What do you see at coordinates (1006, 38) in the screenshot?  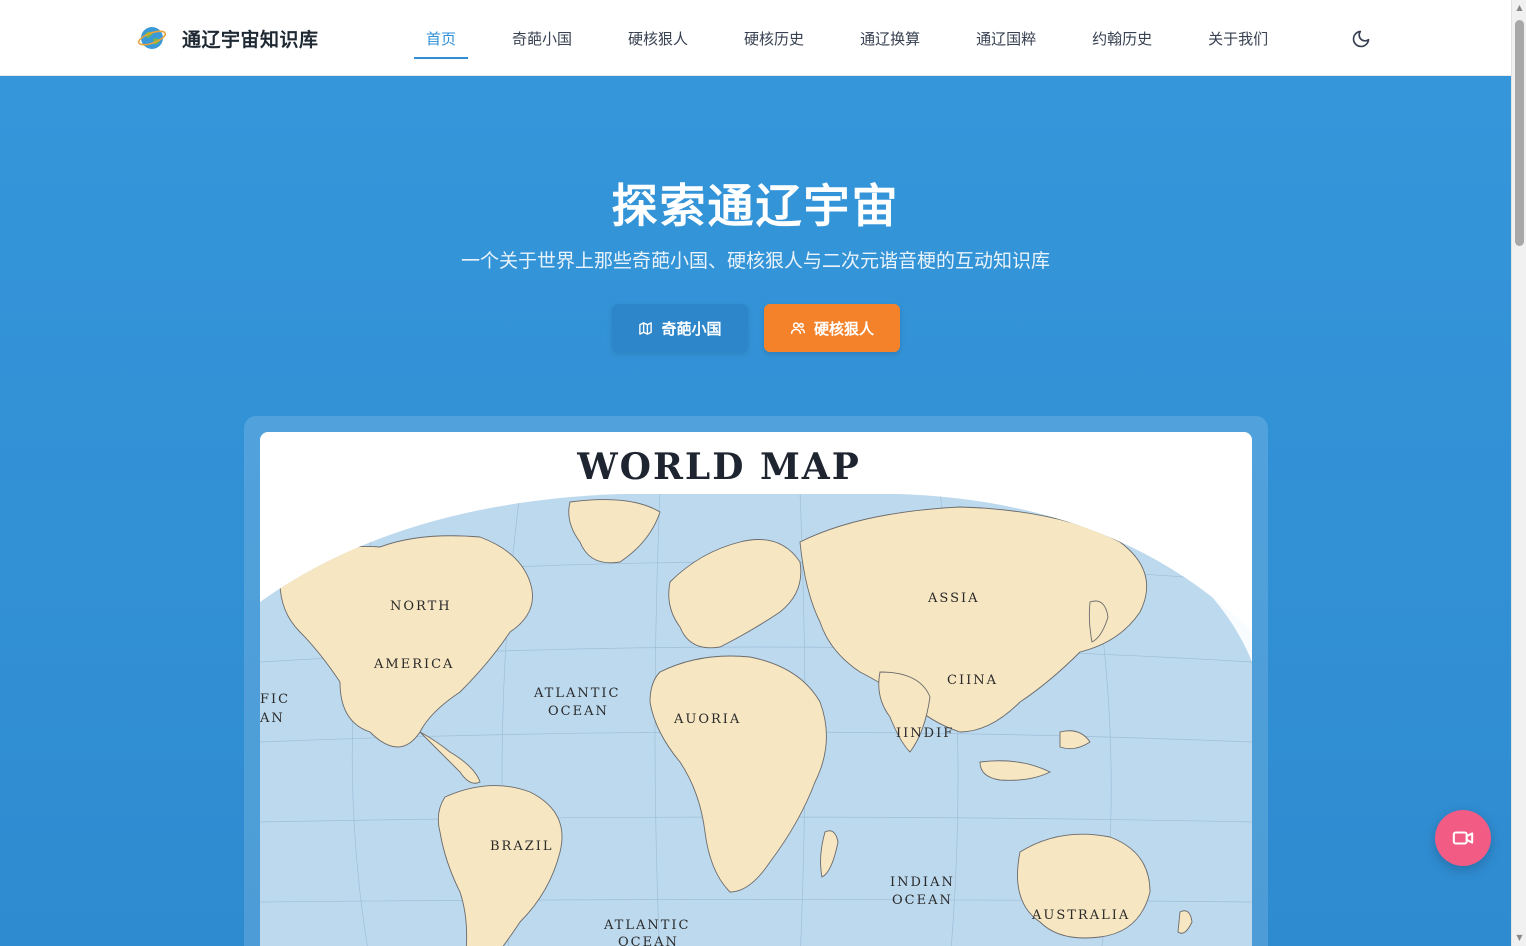 I see `nav-tongliao-quintessence: 通辽国粹` at bounding box center [1006, 38].